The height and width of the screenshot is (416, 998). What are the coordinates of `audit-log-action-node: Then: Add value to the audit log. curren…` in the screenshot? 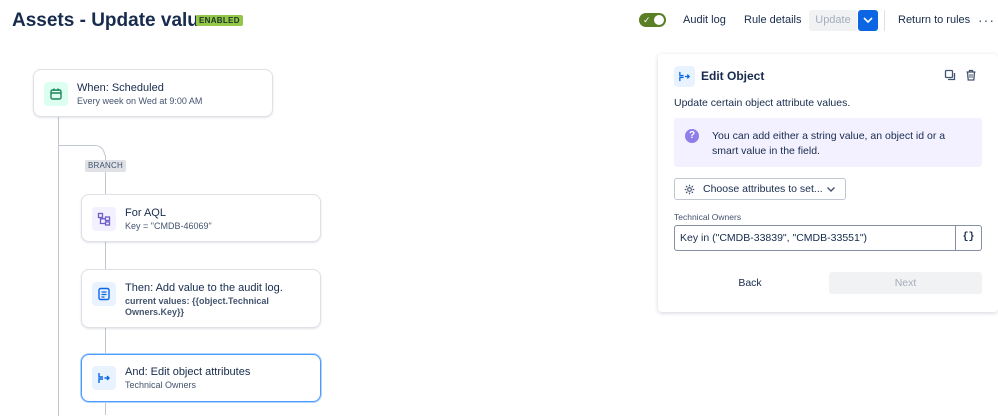 It's located at (201, 298).